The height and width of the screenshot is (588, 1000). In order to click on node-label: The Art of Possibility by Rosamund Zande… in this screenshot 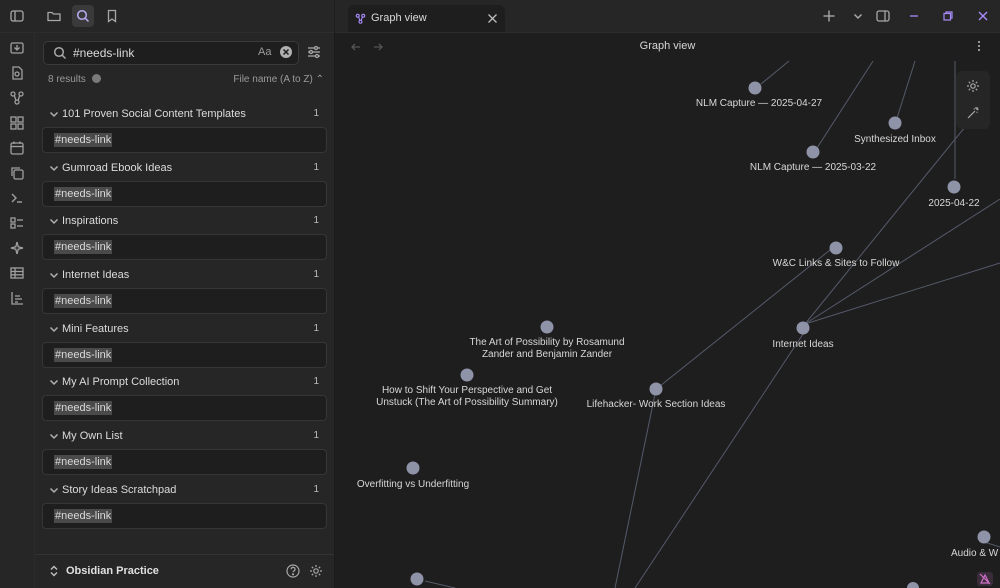, I will do `click(547, 348)`.